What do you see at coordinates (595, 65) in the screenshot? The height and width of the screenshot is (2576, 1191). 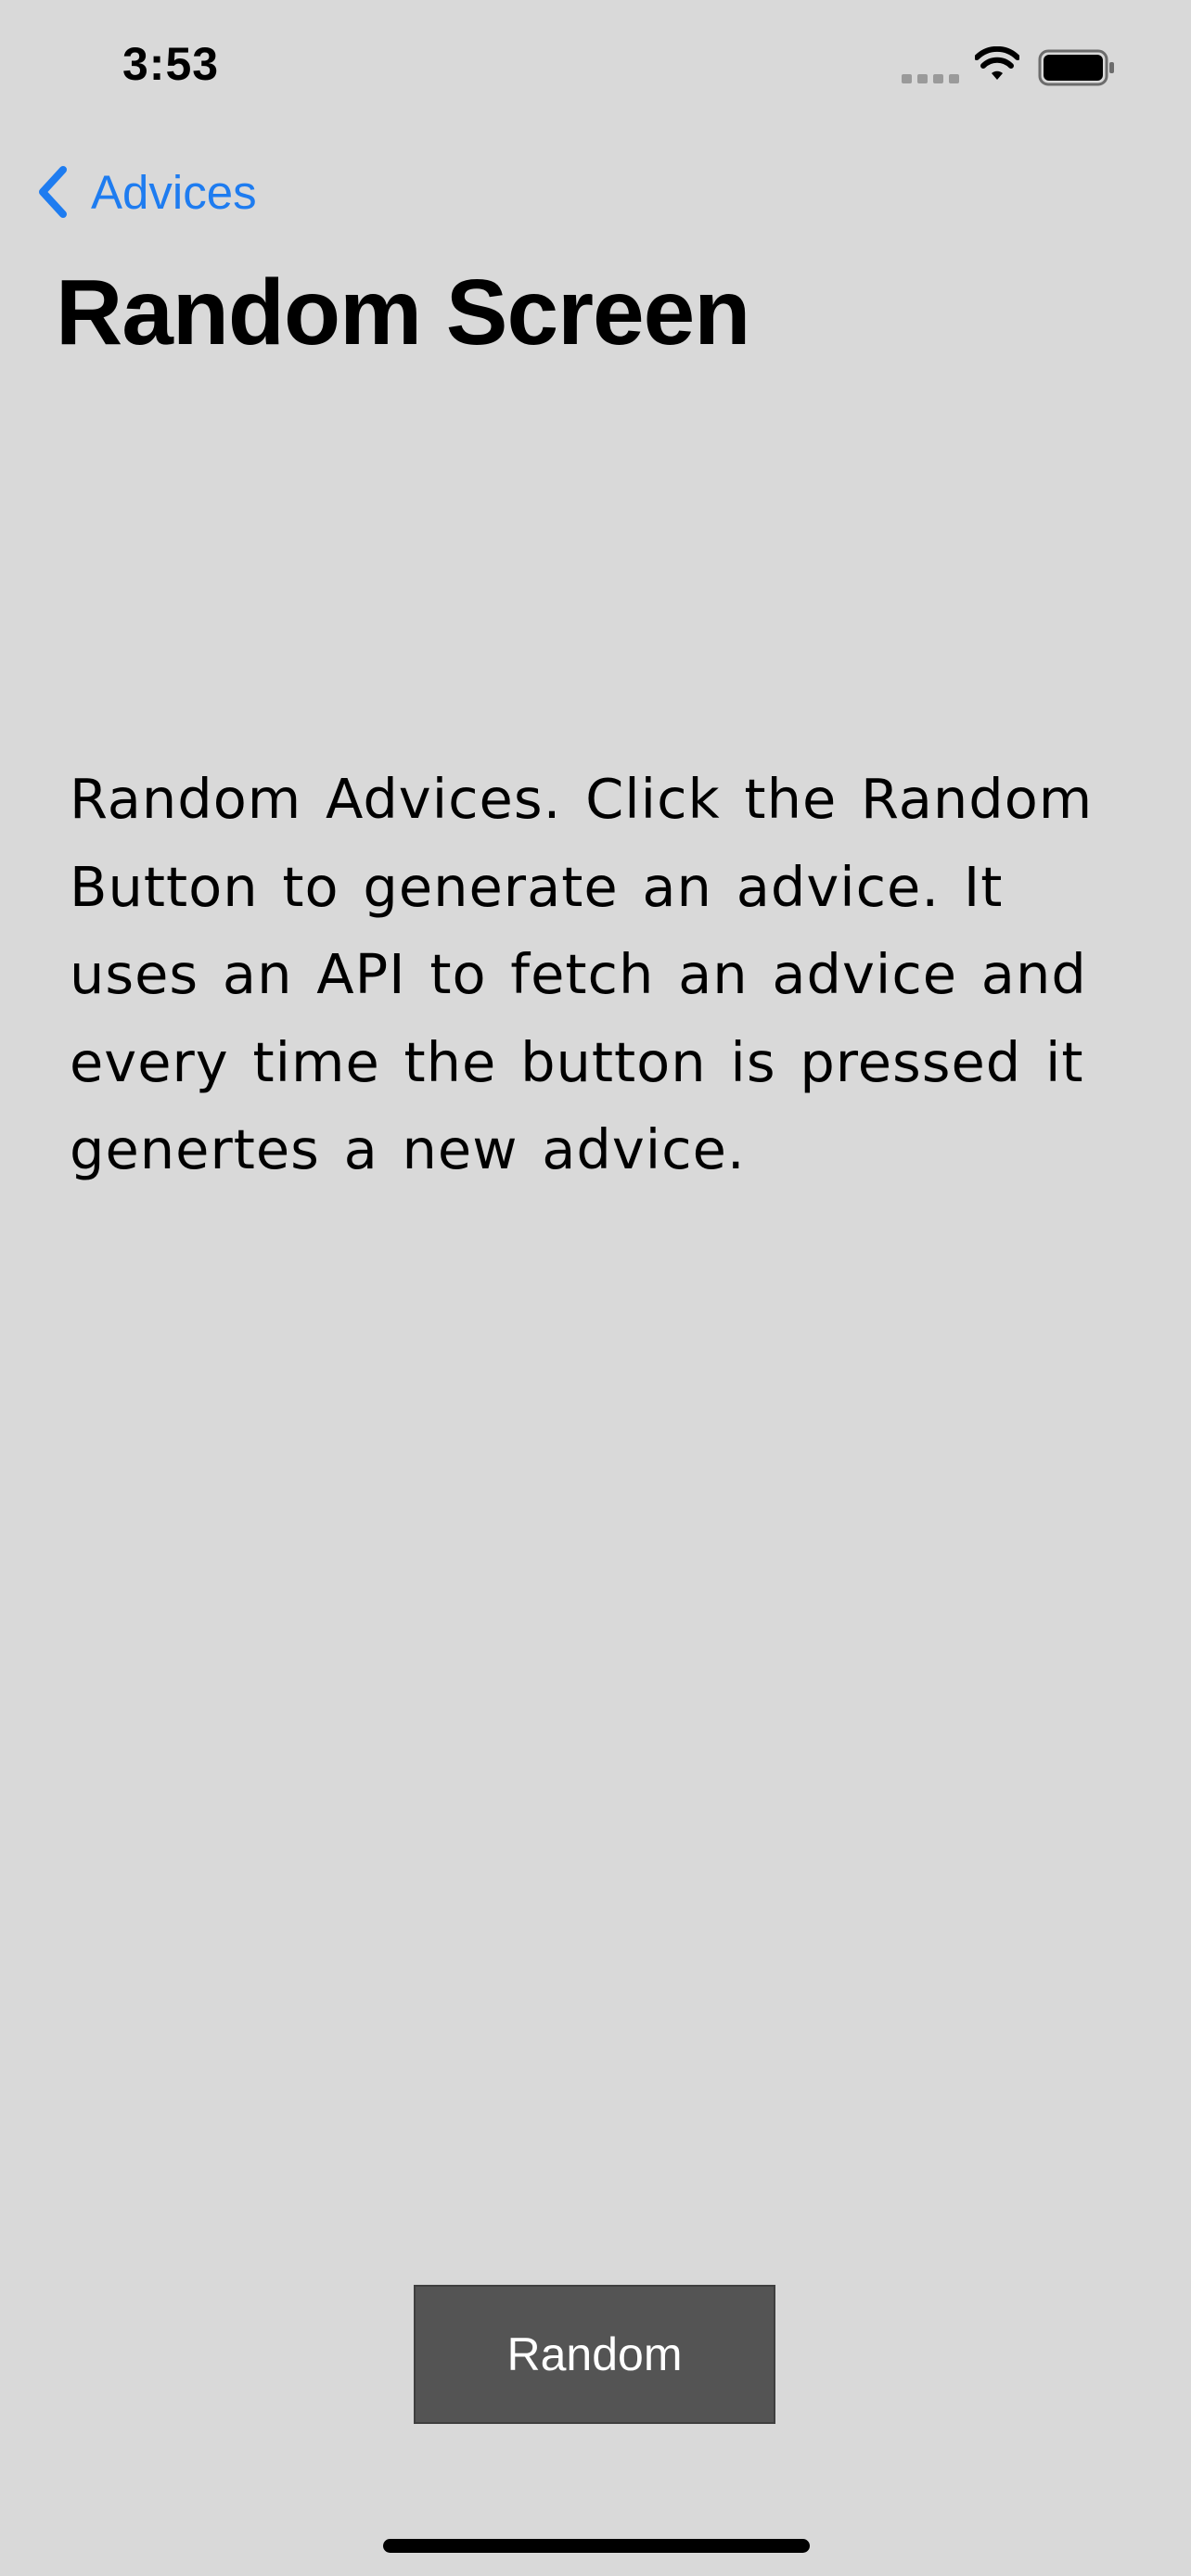 I see `status-bar: 3:53` at bounding box center [595, 65].